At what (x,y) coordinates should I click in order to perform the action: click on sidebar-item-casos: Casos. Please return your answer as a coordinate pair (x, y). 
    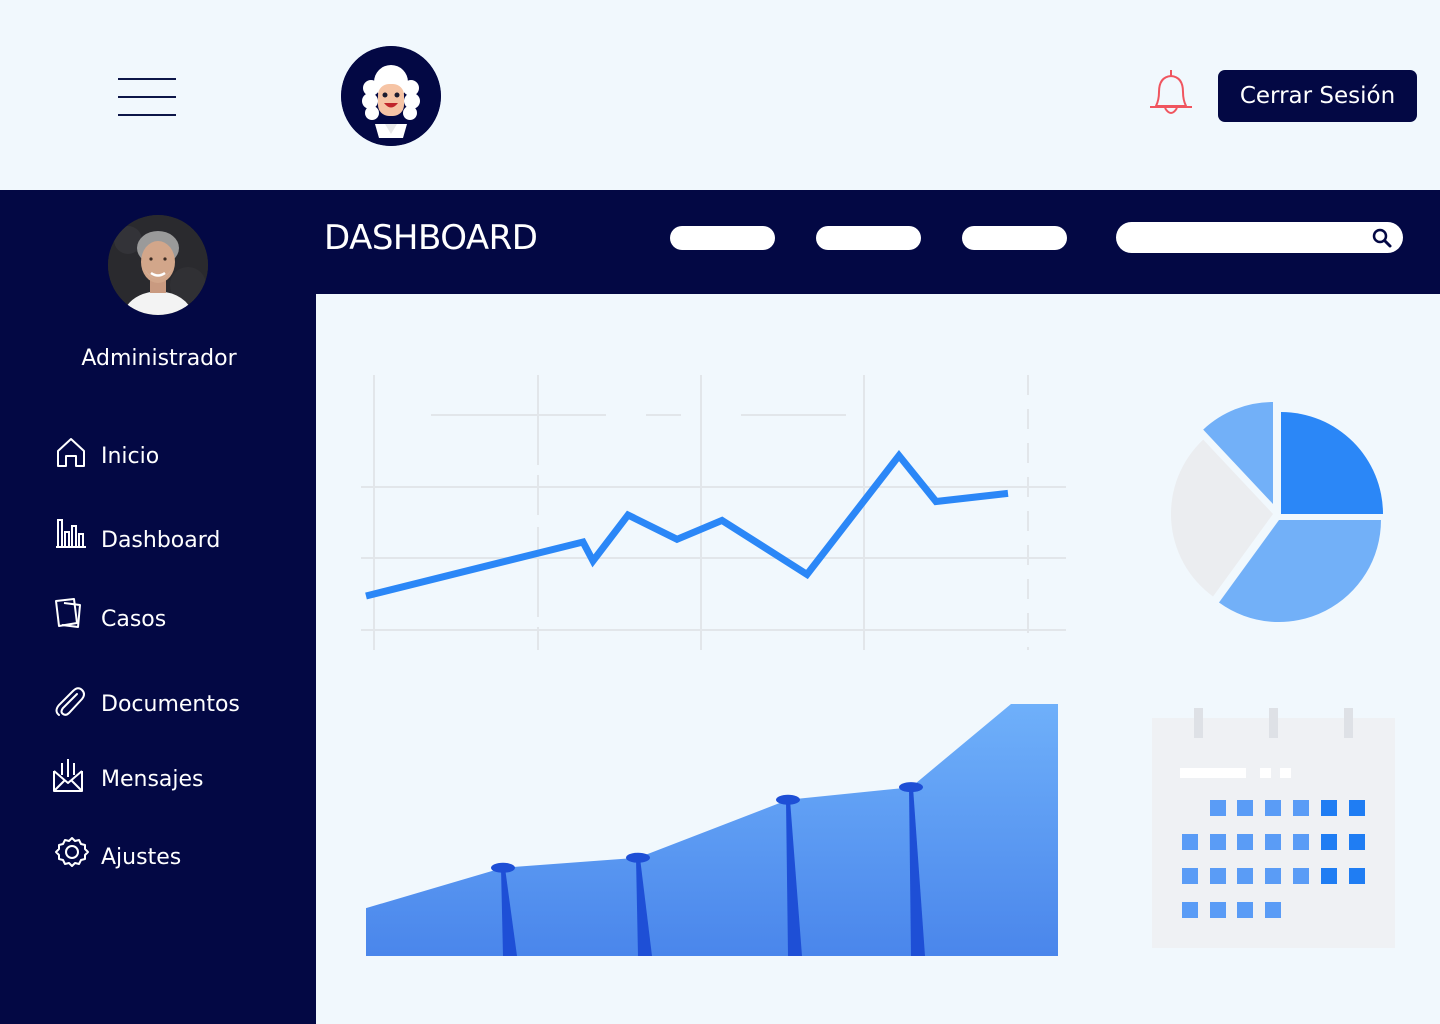
    Looking at the image, I should click on (175, 619).